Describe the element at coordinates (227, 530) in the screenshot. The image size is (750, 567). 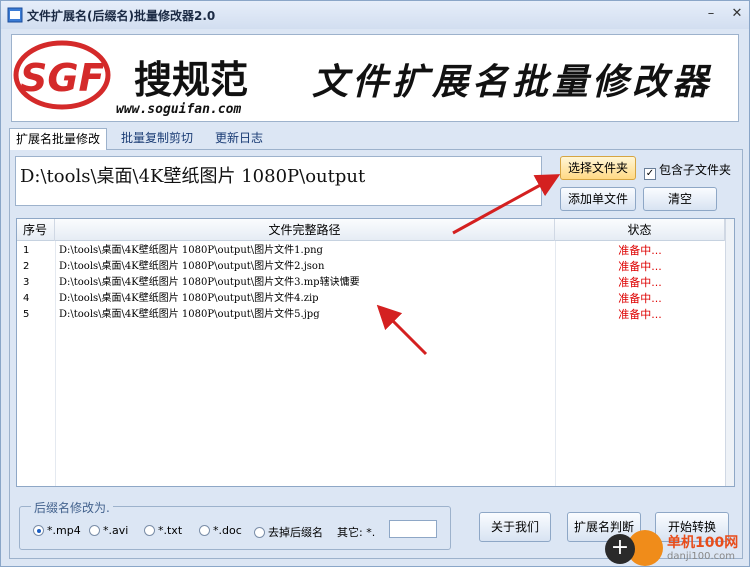
I see `radio-label: *.doc` at that location.